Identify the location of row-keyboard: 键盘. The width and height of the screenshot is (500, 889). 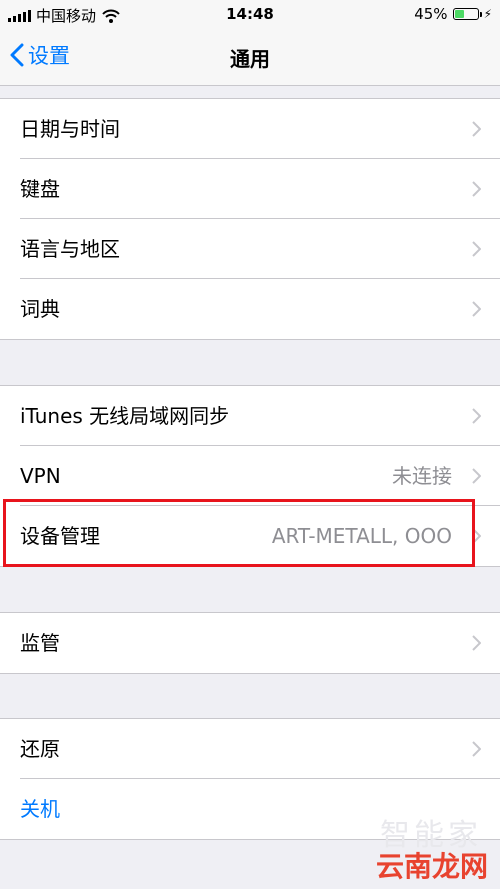
(250, 189).